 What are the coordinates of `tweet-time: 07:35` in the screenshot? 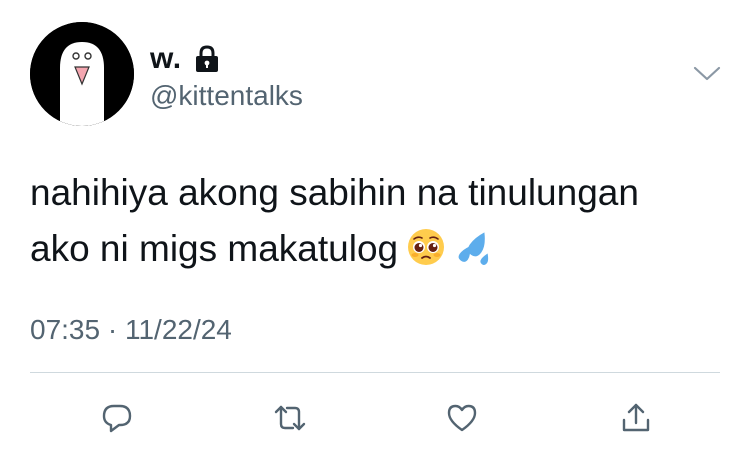 It's located at (65, 329).